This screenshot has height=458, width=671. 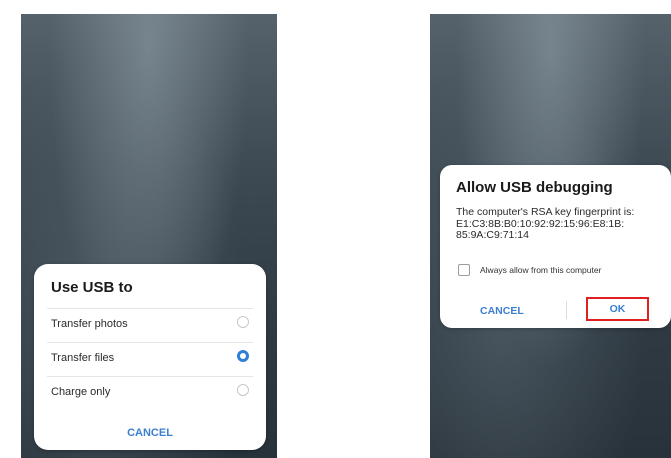 What do you see at coordinates (81, 392) in the screenshot?
I see `option-label: Charge only` at bounding box center [81, 392].